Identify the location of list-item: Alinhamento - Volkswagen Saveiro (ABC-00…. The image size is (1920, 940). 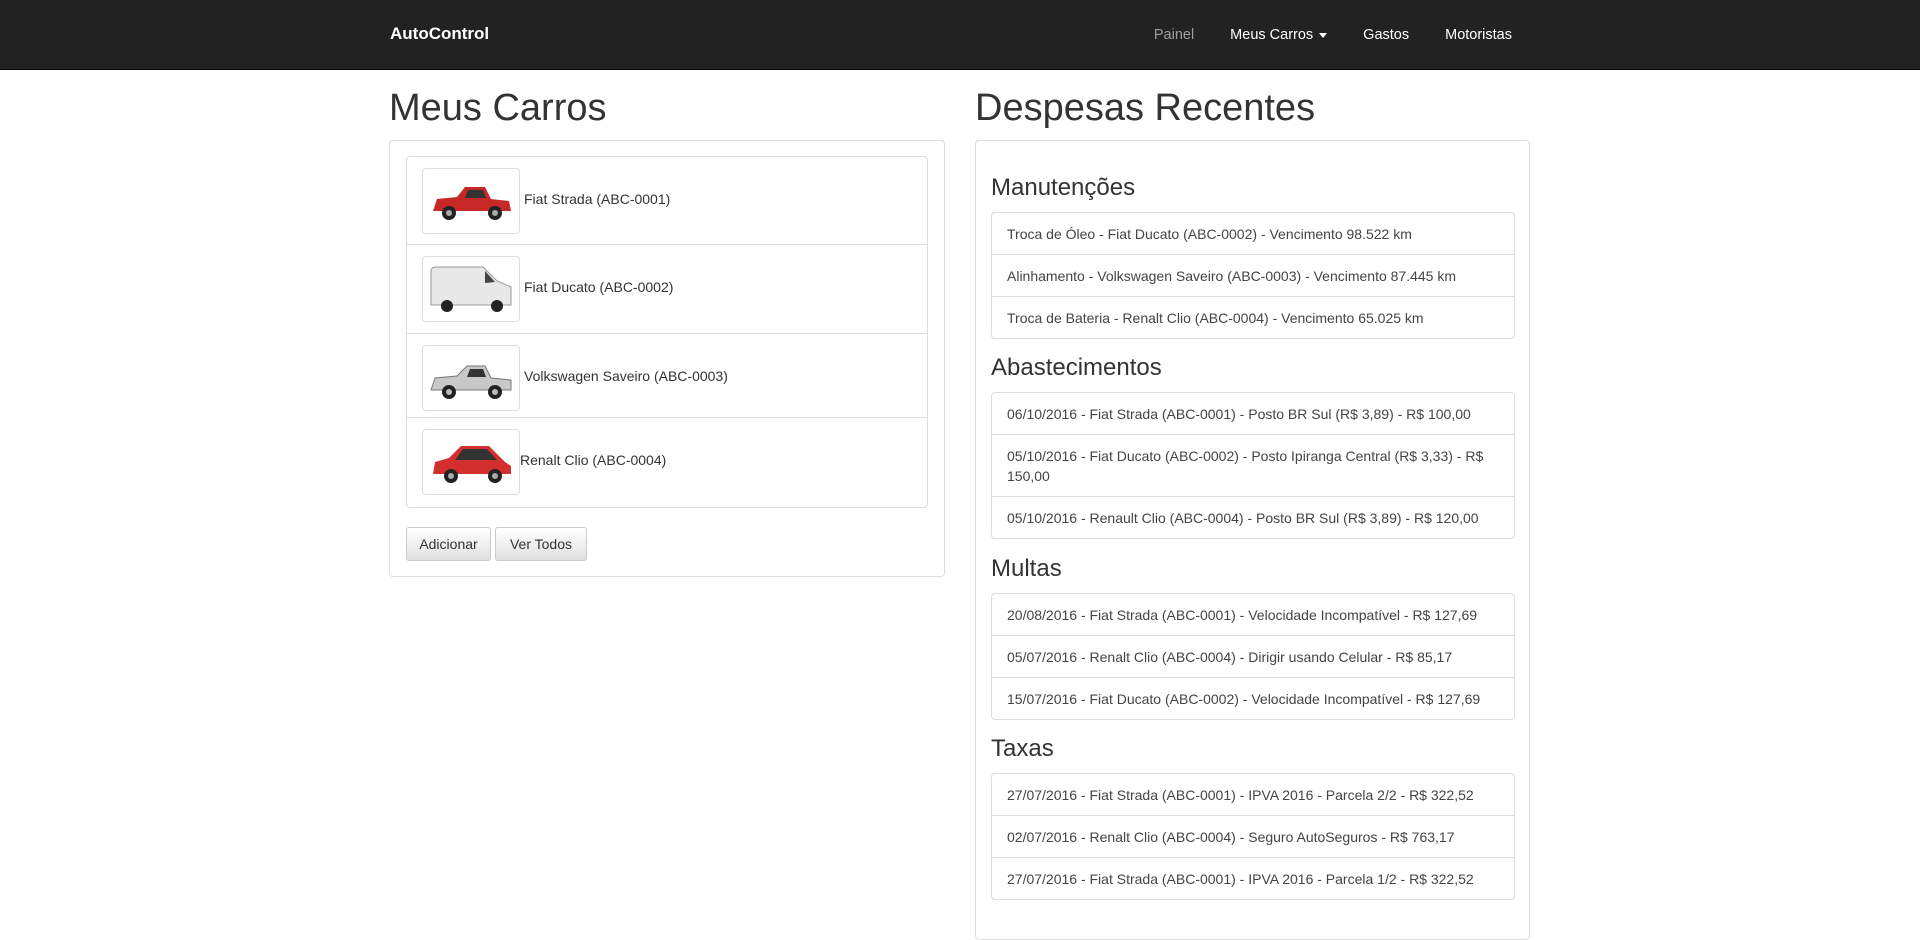
(1253, 276).